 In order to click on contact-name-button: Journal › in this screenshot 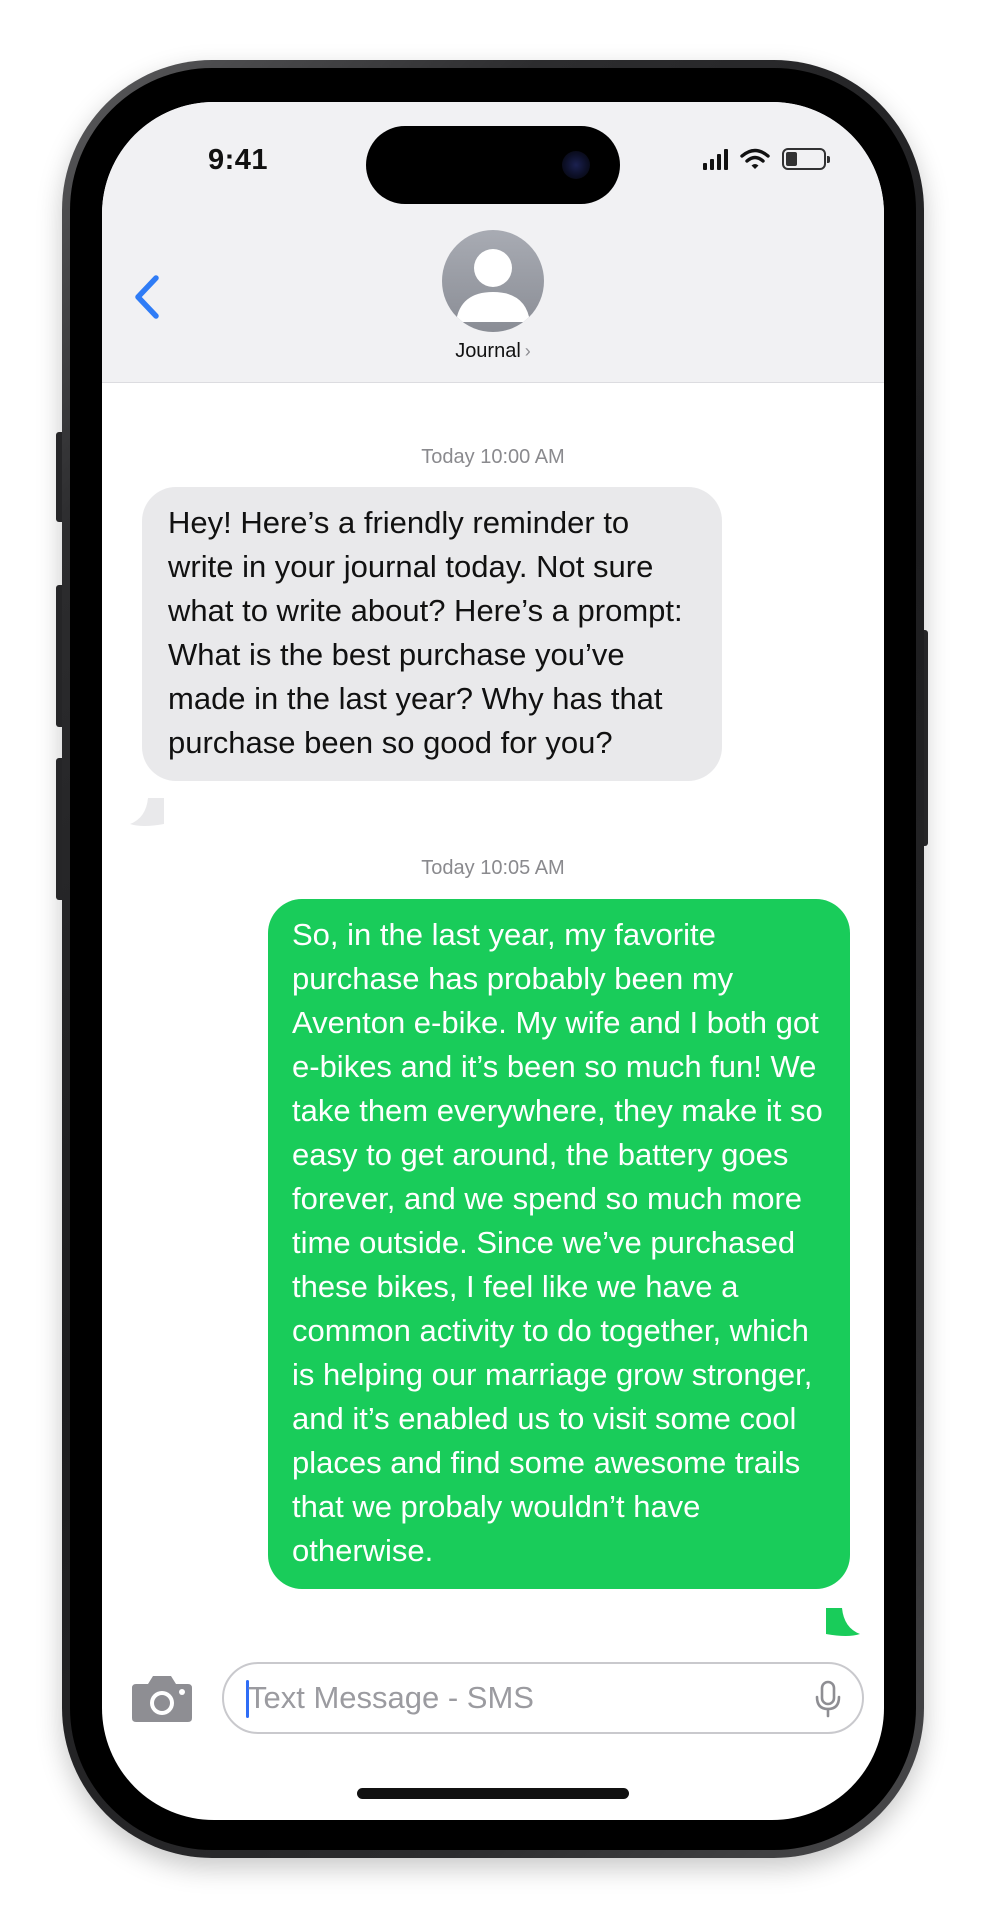, I will do `click(493, 351)`.